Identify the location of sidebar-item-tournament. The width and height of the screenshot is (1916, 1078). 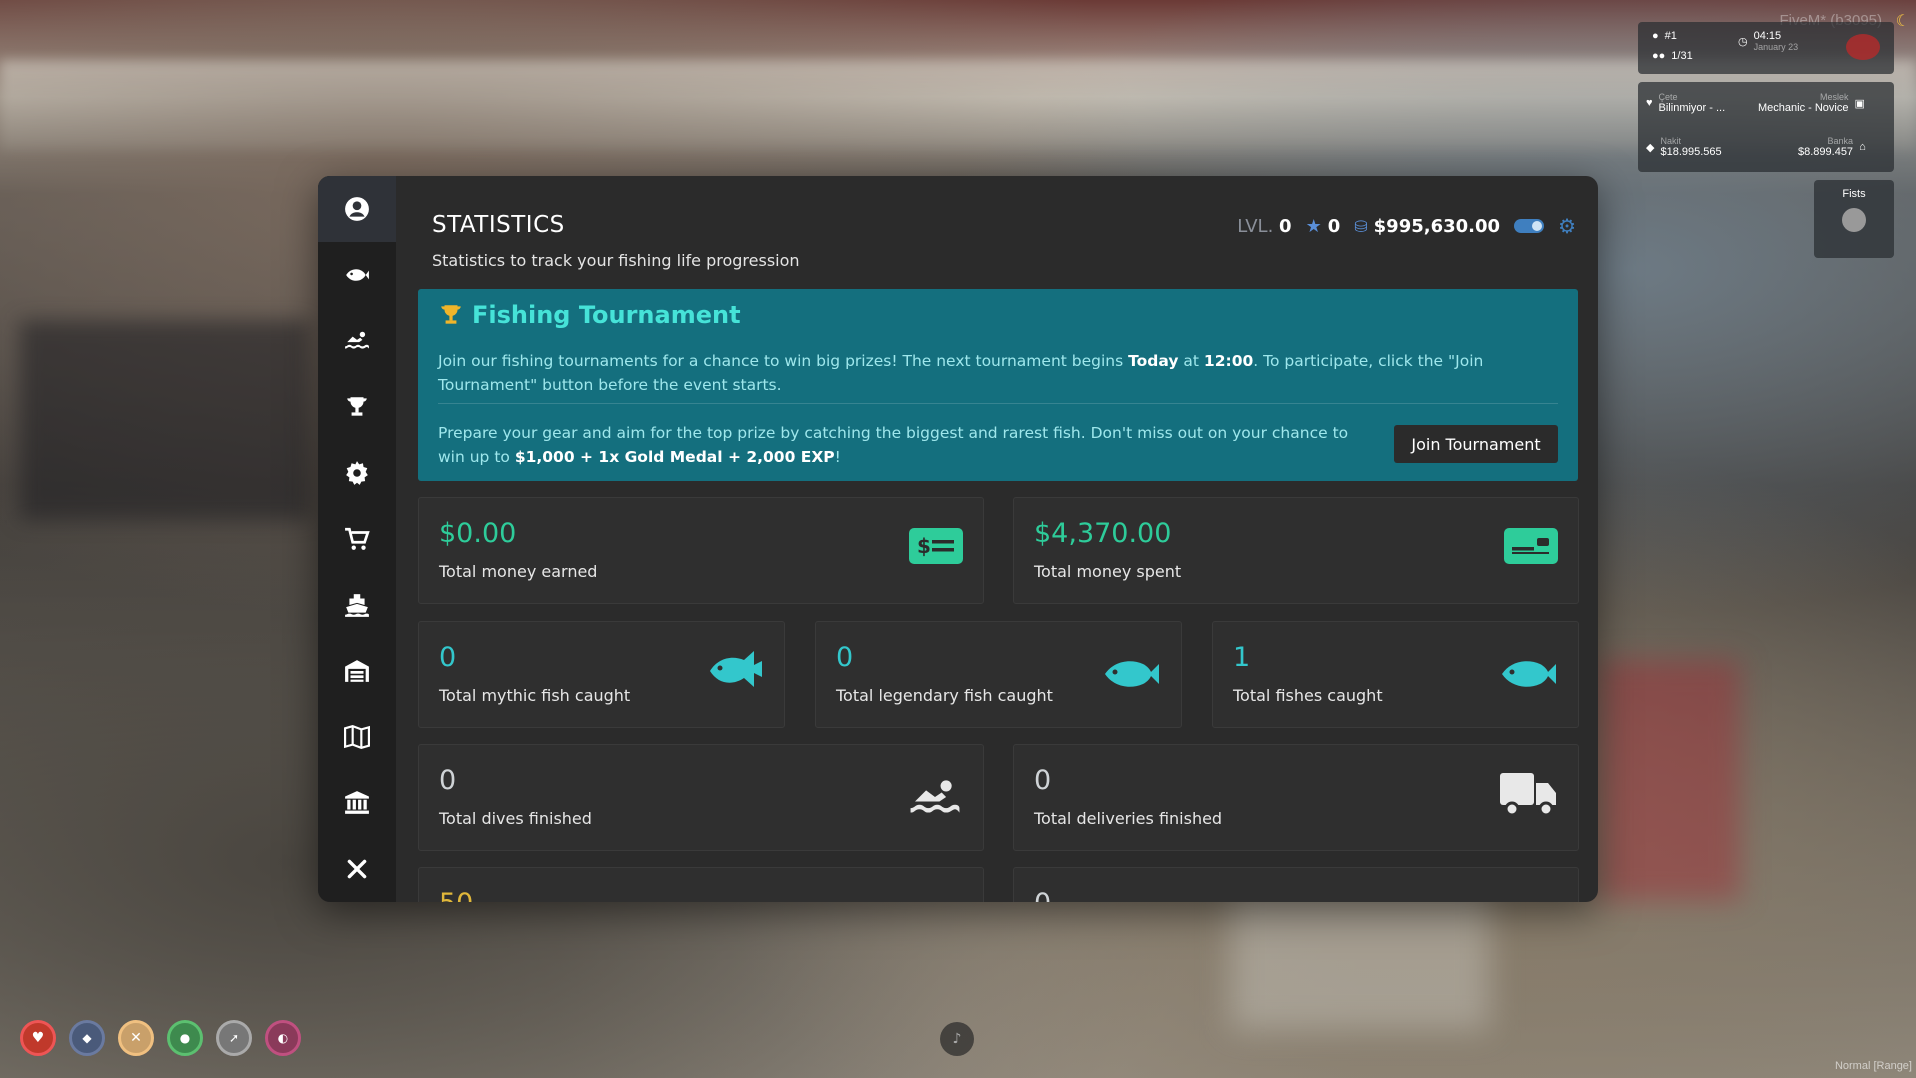
(357, 407).